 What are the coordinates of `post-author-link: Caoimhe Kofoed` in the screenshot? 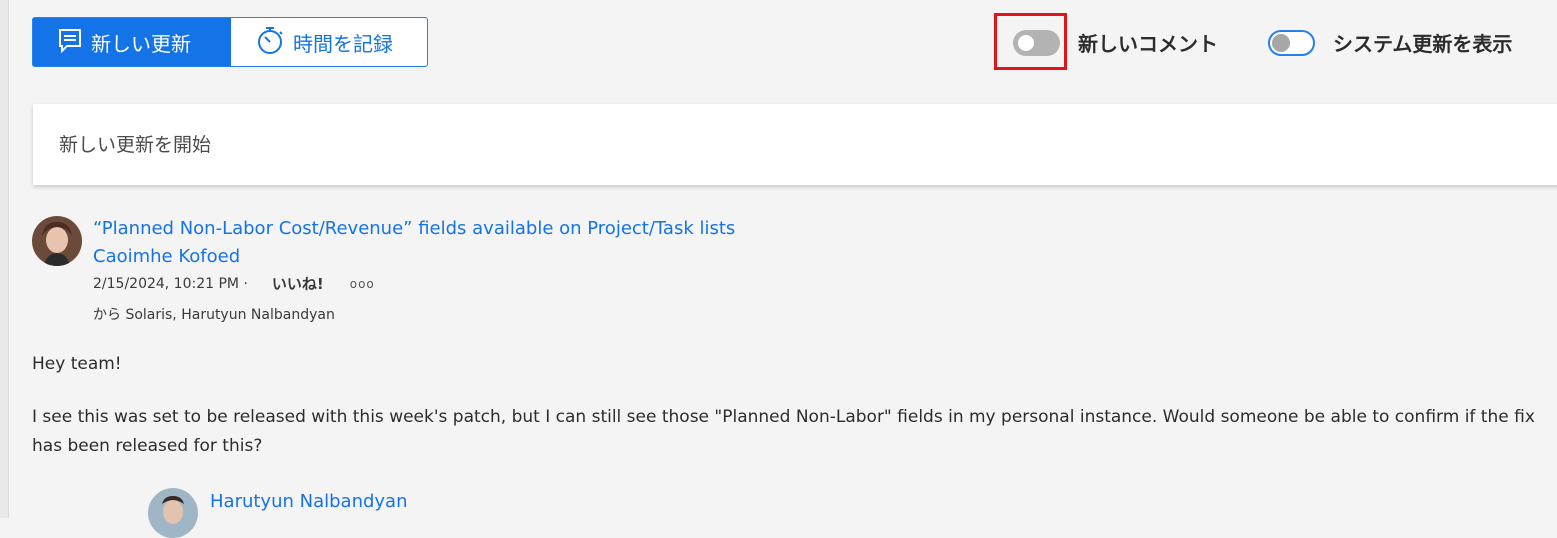 It's located at (166, 256).